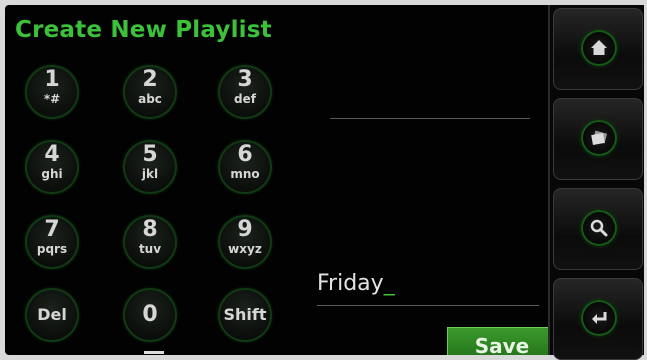  I want to click on key-digit: 6, so click(245, 154).